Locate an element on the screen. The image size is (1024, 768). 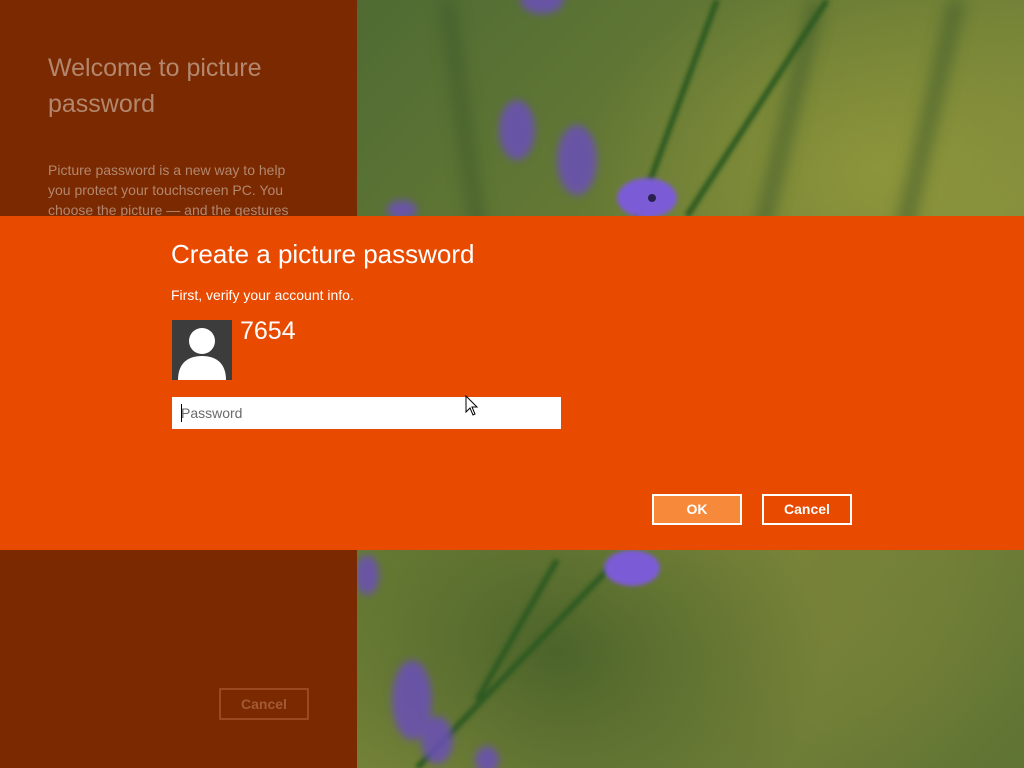
avatar is located at coordinates (202, 350).